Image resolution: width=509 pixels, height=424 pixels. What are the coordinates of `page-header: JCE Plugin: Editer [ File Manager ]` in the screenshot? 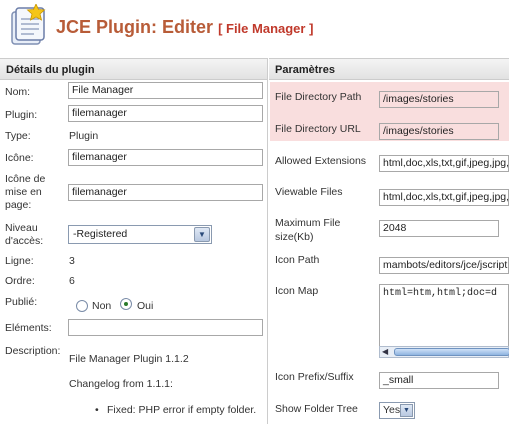 It's located at (254, 28).